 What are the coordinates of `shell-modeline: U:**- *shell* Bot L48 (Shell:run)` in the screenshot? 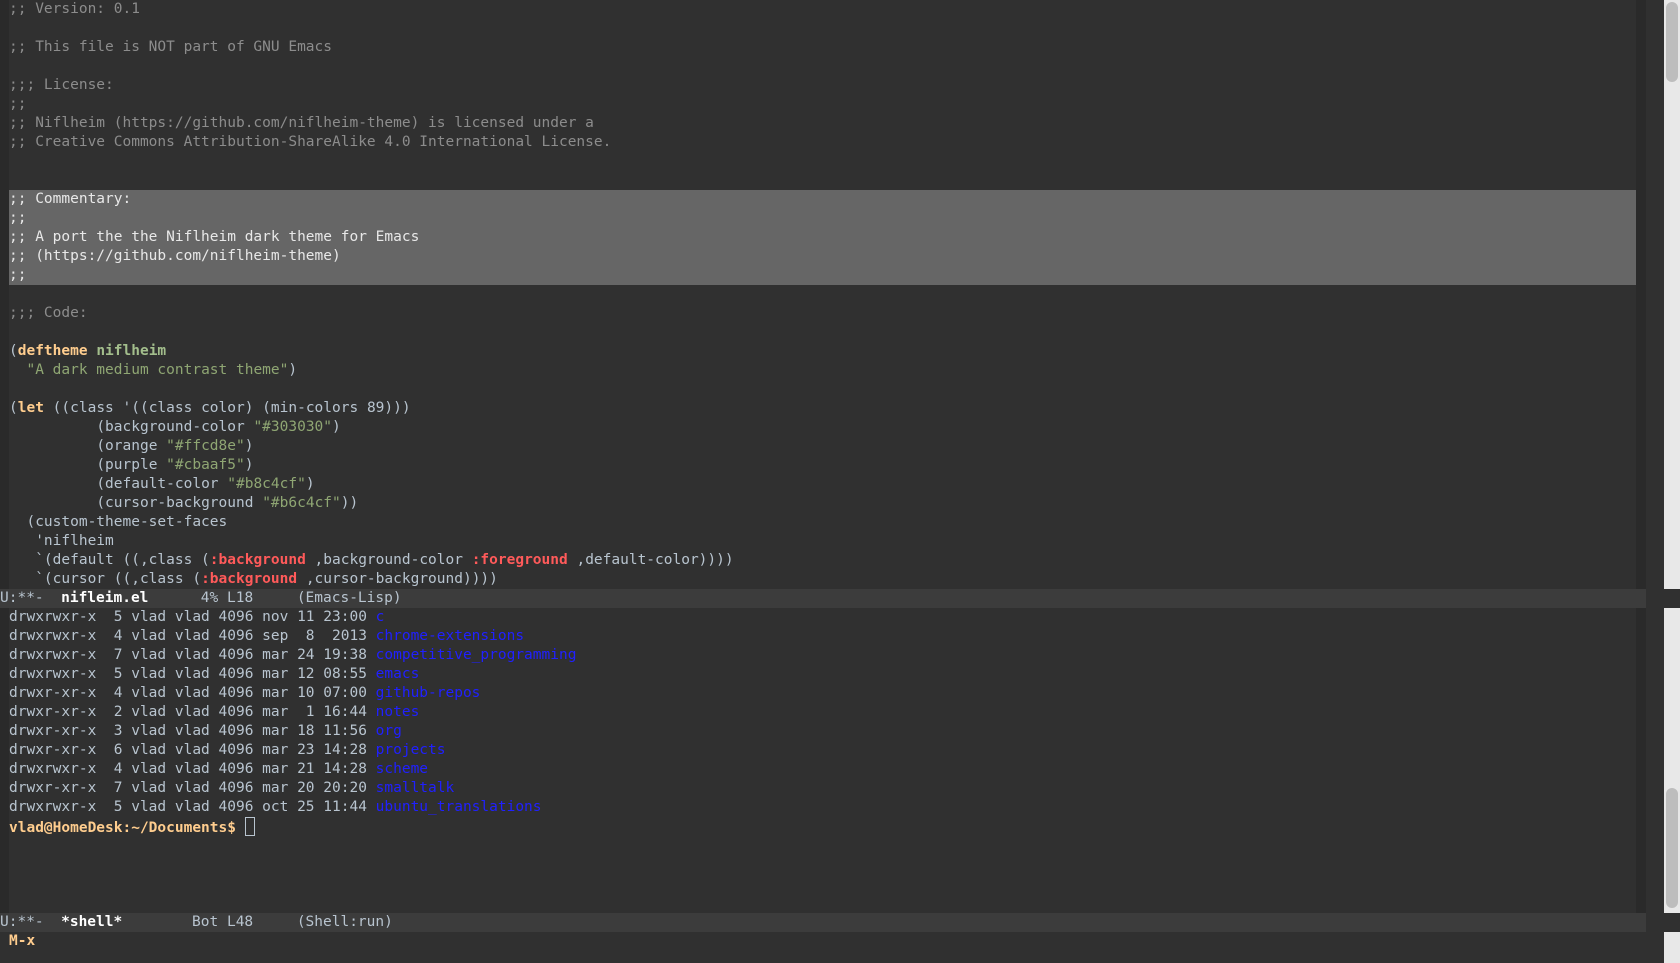 It's located at (823, 922).